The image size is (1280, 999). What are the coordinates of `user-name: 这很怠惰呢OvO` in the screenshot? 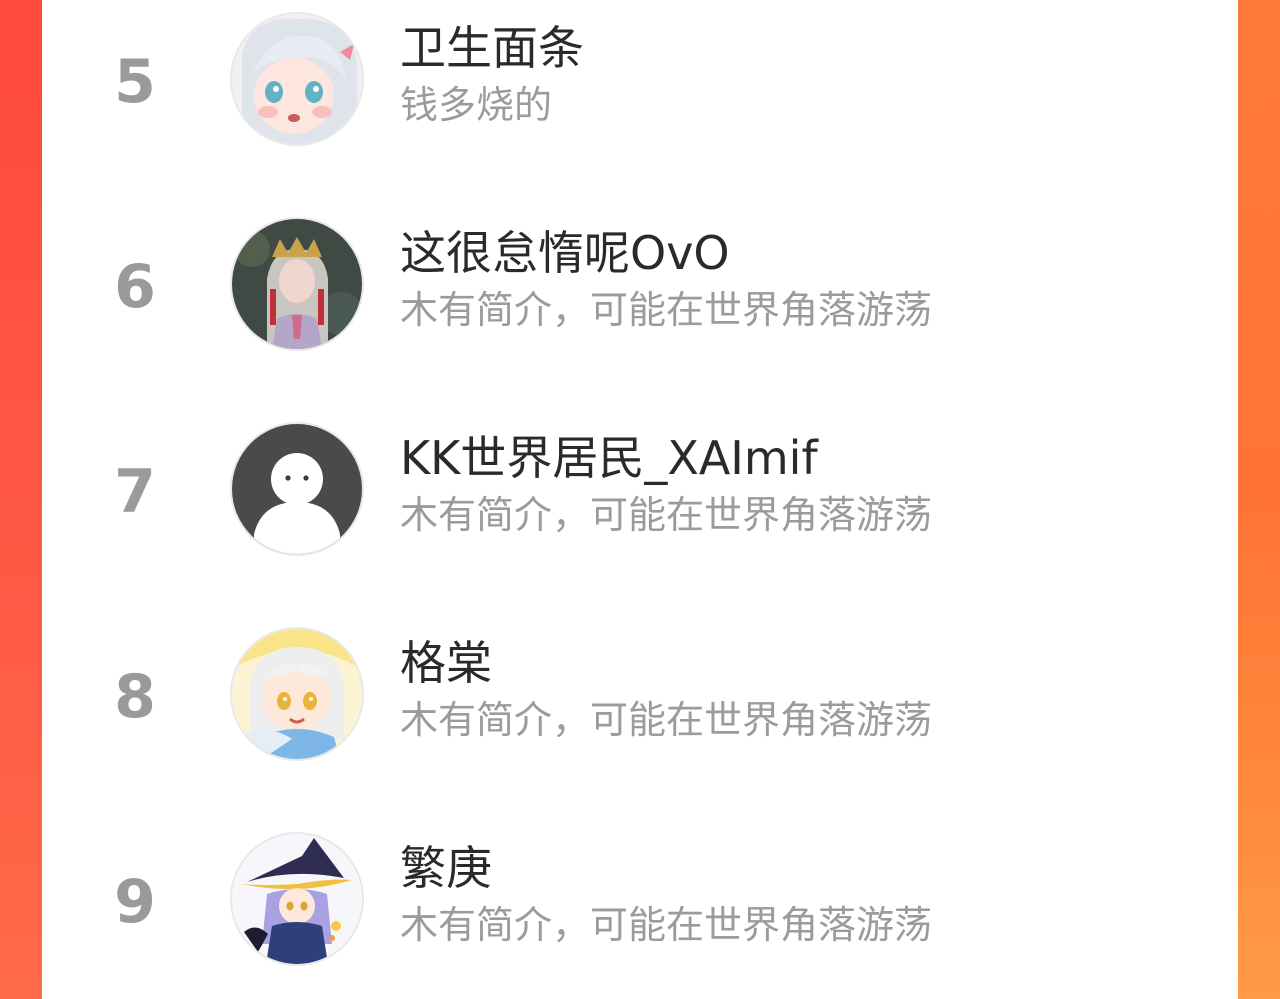 It's located at (565, 253).